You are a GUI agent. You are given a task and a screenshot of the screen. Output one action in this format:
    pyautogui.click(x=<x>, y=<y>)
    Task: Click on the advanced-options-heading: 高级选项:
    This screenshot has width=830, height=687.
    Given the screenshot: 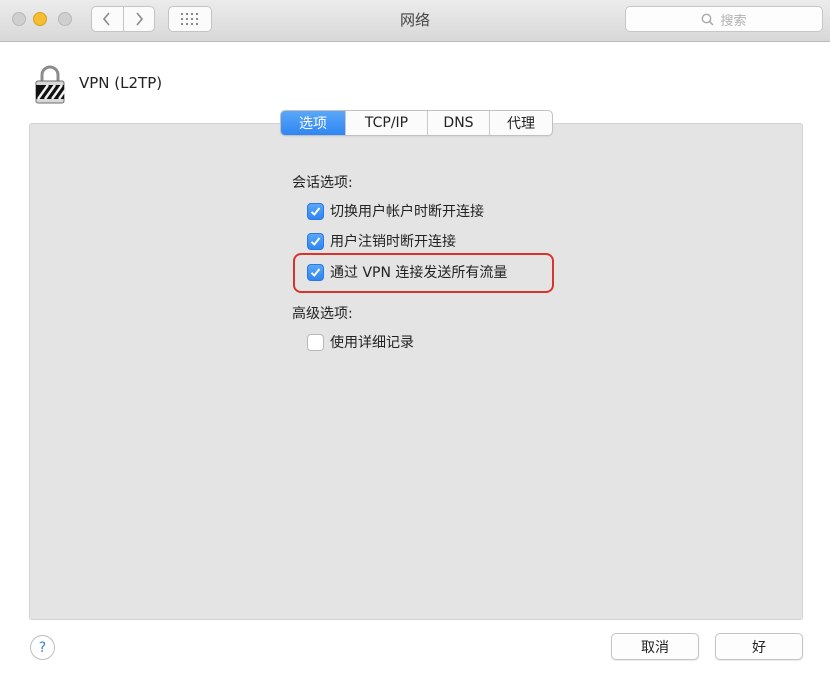 What is the action you would take?
    pyautogui.click(x=322, y=314)
    